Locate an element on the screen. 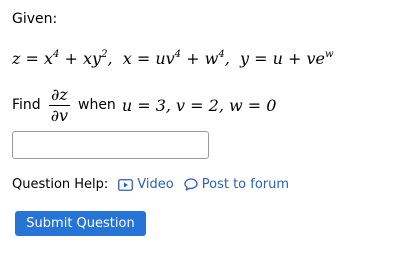 The image size is (403, 270). post-to-forum-label: Post to forum is located at coordinates (245, 184).